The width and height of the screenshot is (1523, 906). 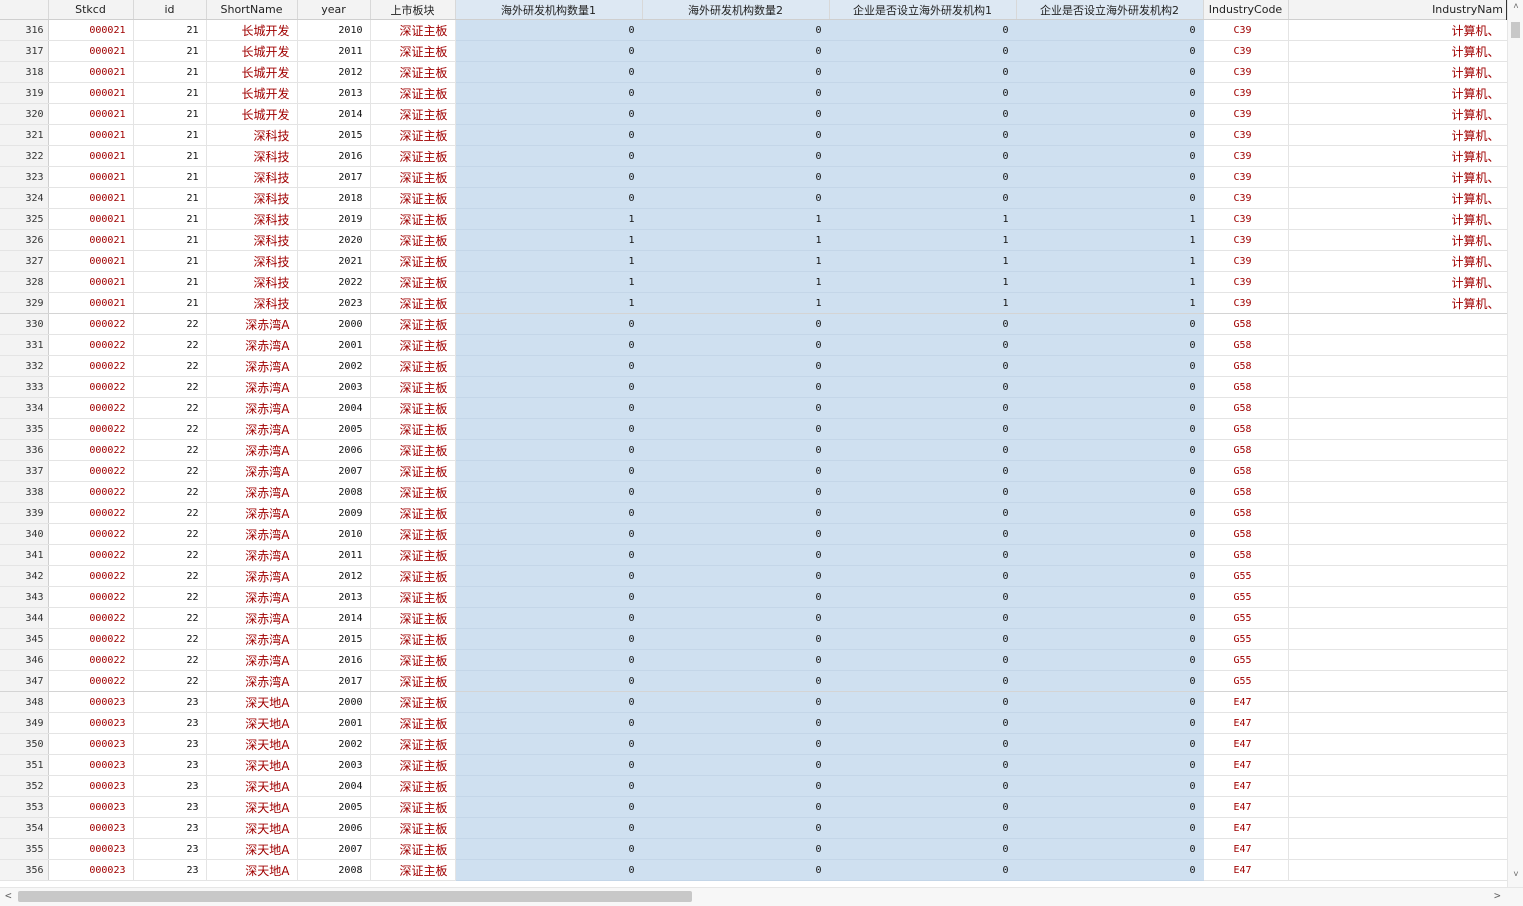 I want to click on cell-has-rd-2: 1, so click(x=1110, y=303).